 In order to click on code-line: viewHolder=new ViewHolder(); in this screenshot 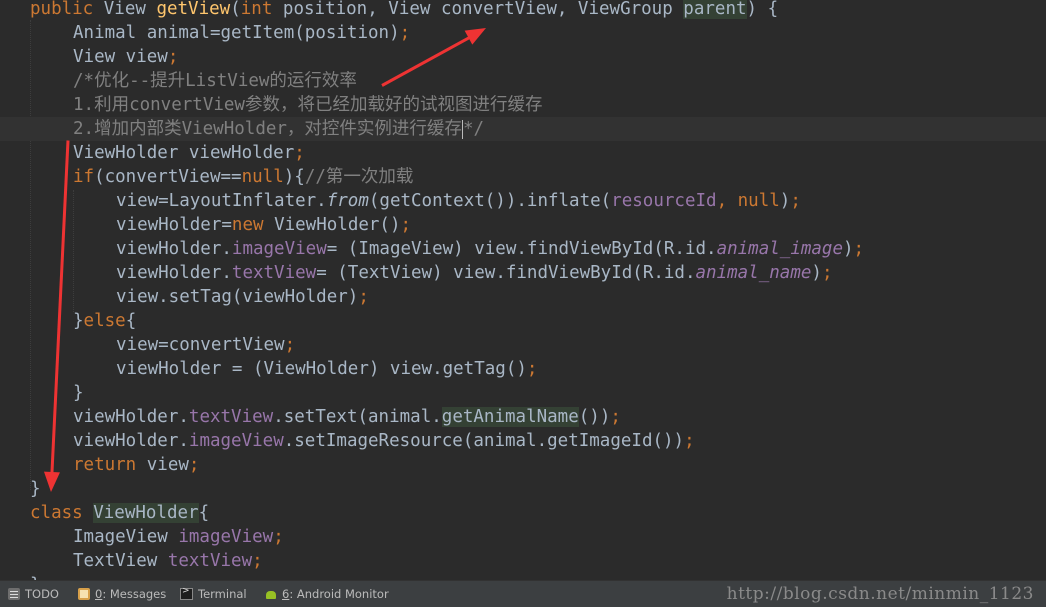, I will do `click(523, 225)`.